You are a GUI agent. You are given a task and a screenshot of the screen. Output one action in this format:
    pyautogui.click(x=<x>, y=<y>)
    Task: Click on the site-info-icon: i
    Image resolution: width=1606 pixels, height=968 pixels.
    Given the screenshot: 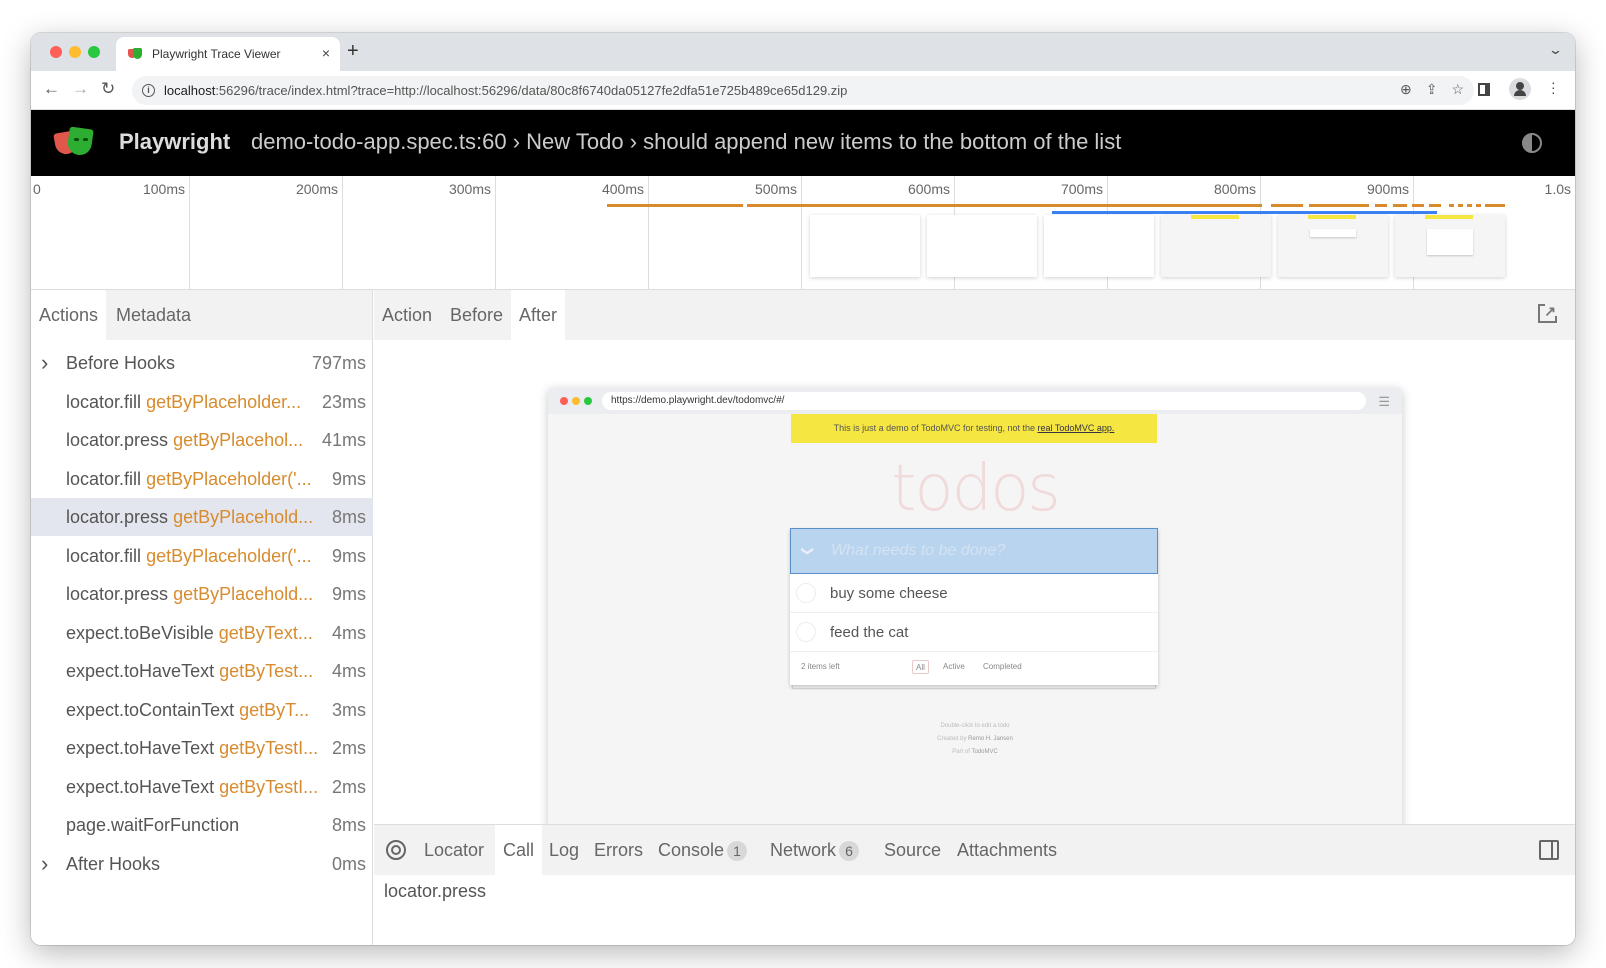 What is the action you would take?
    pyautogui.click(x=148, y=90)
    